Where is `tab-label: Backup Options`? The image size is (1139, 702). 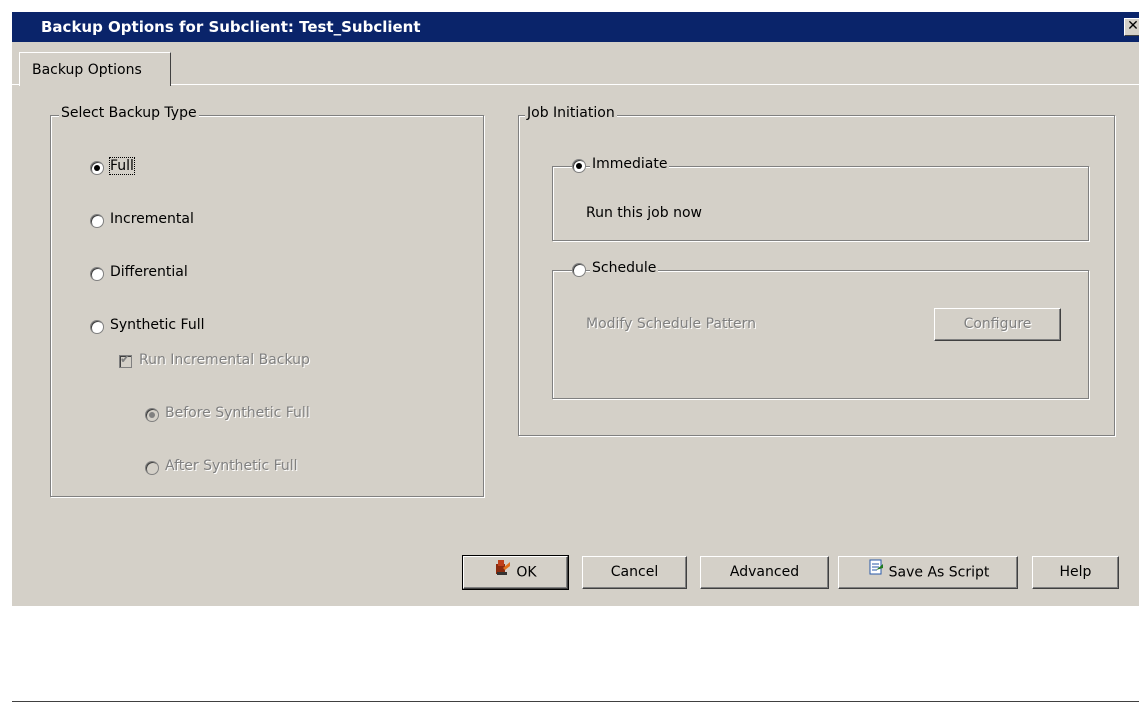
tab-label: Backup Options is located at coordinates (87, 70).